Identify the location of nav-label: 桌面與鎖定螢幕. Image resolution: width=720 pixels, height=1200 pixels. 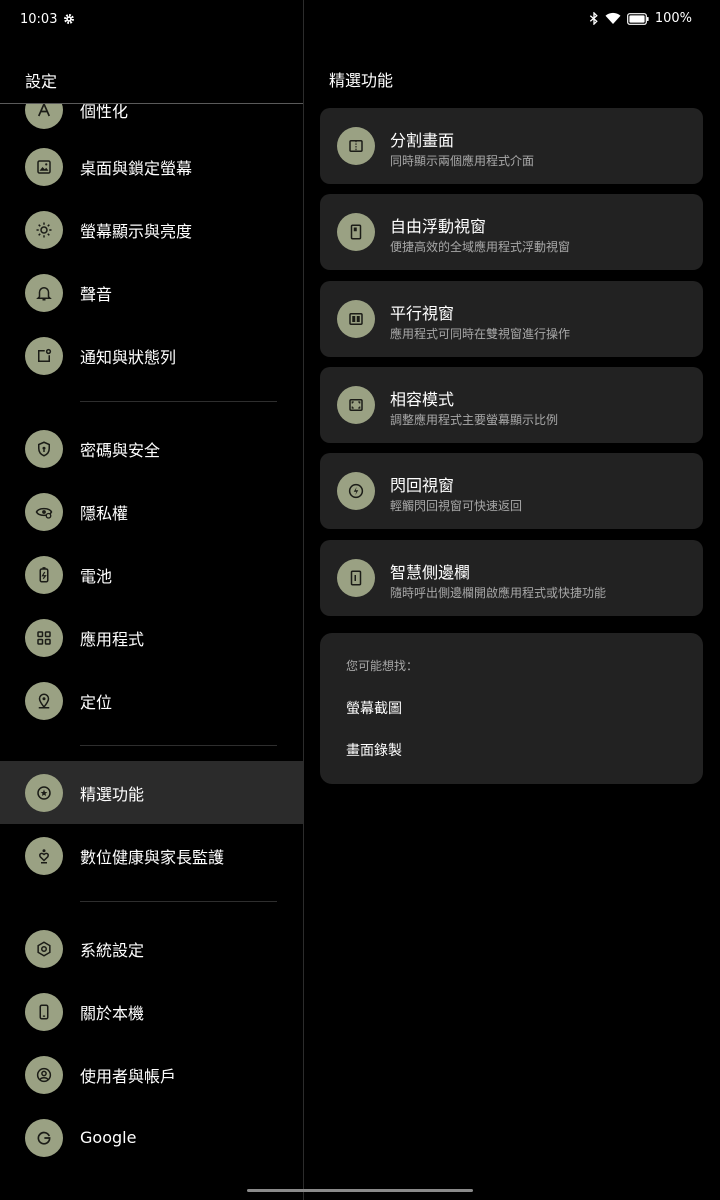
(136, 168).